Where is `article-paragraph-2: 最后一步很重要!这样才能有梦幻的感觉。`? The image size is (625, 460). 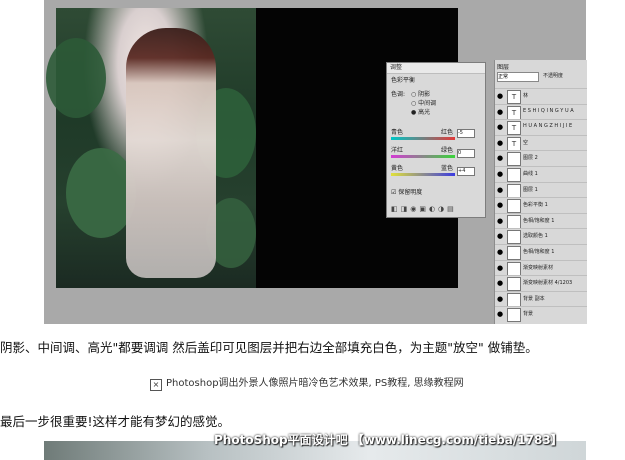
article-paragraph-2: 最后一步很重要!这样才能有梦幻的感觉。 is located at coordinates (115, 421).